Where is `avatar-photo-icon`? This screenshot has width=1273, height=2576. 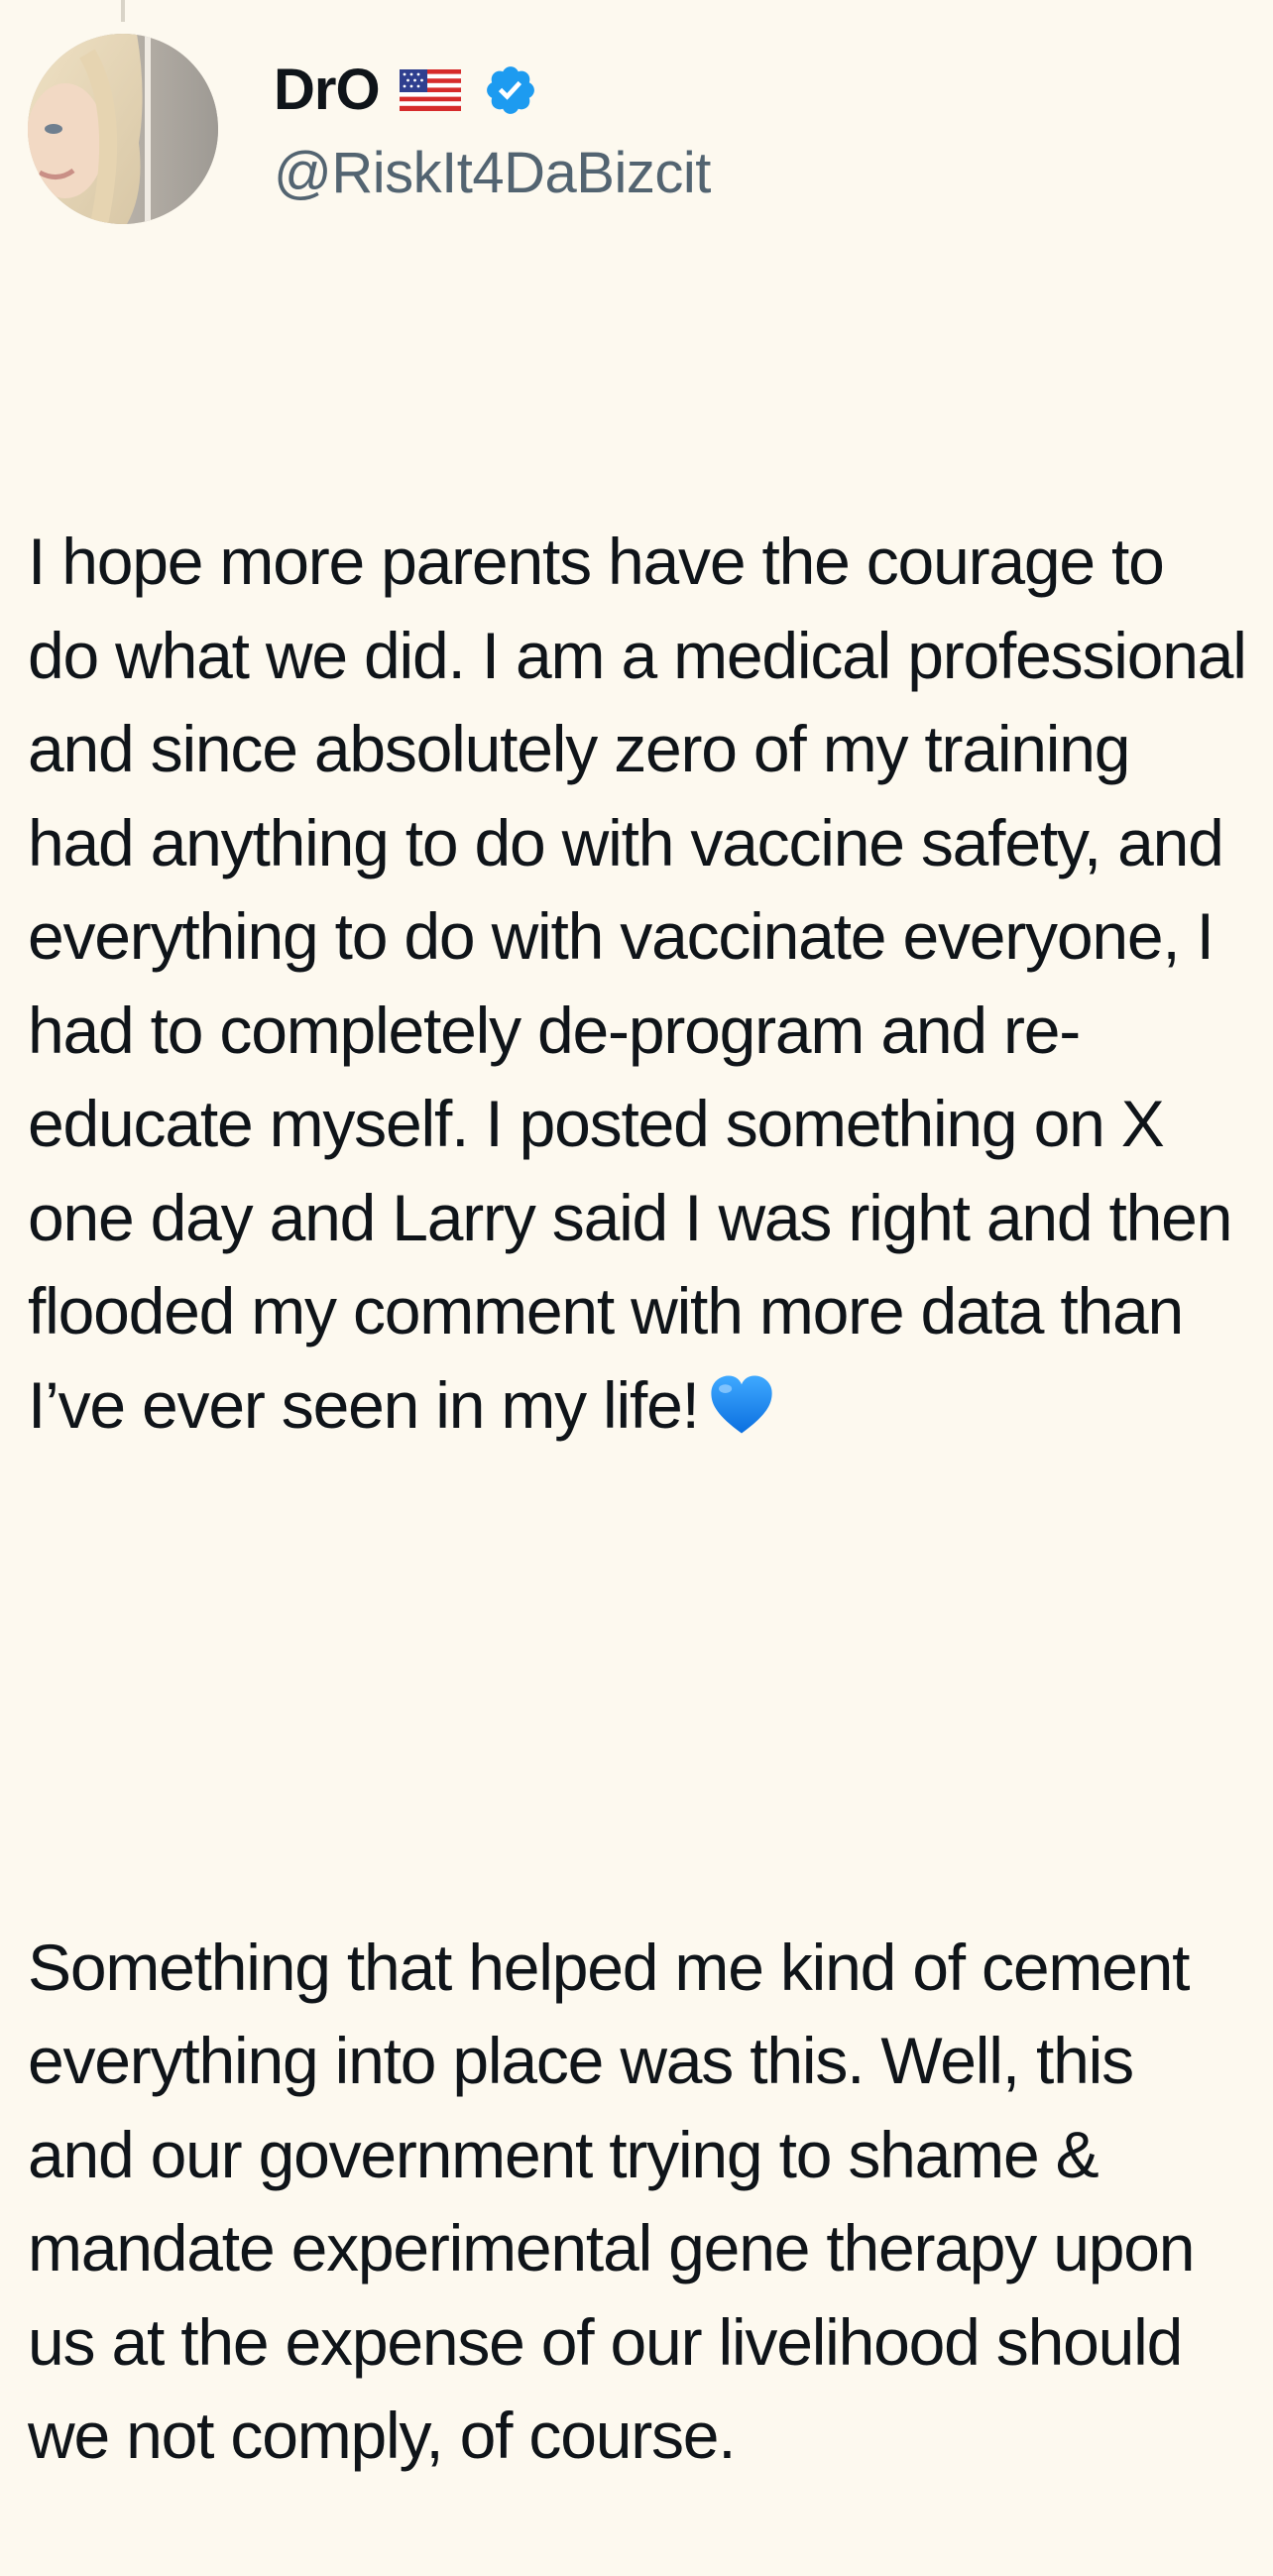 avatar-photo-icon is located at coordinates (123, 129).